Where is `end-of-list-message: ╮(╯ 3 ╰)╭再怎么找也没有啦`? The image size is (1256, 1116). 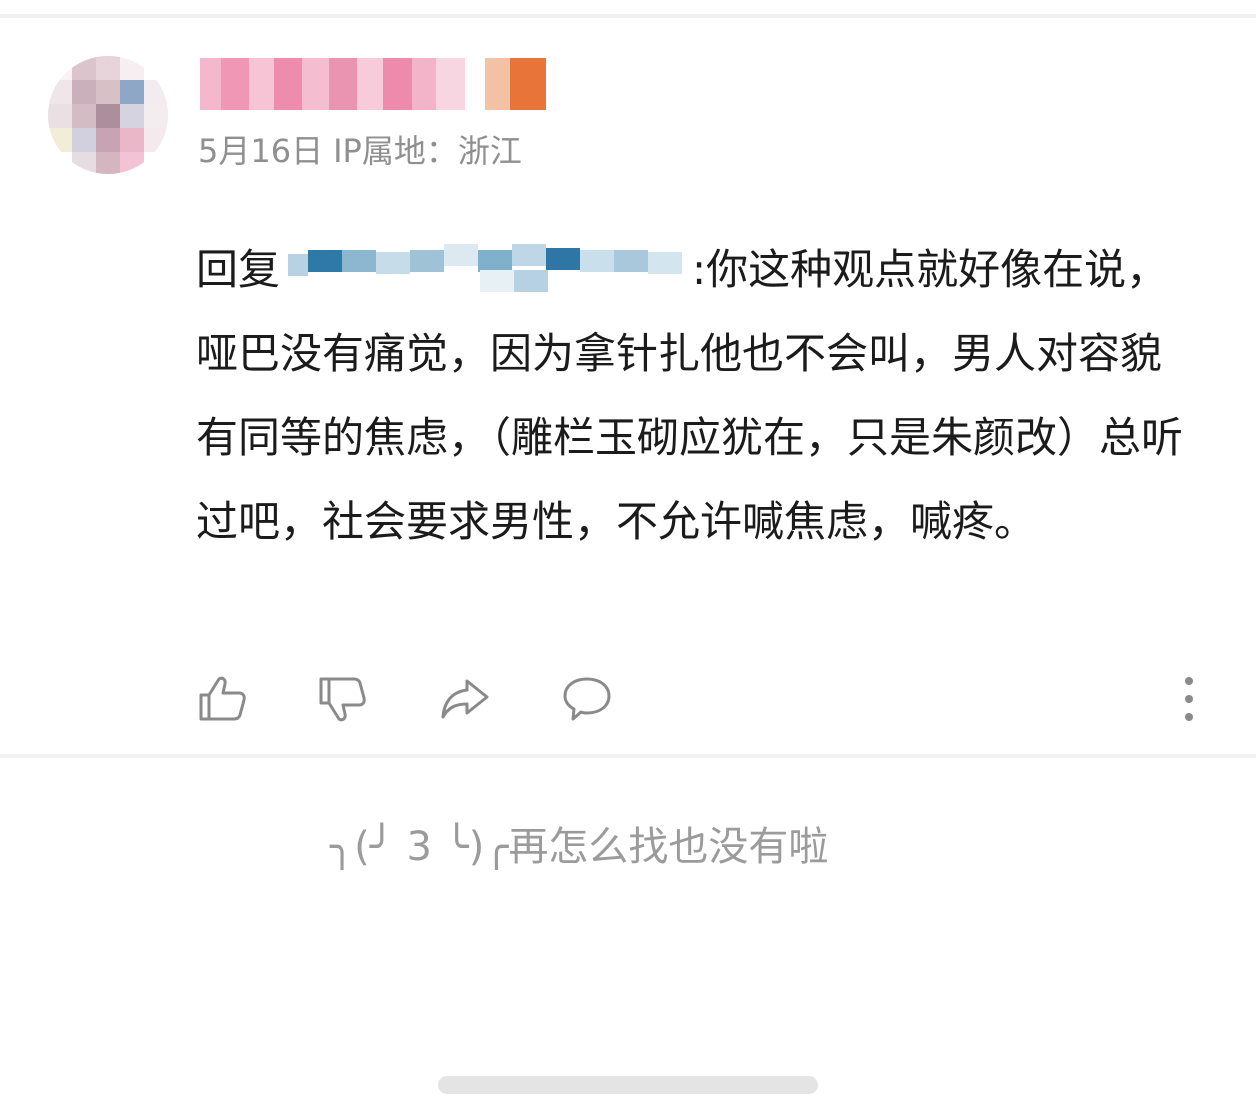 end-of-list-message: ╮(╯ 3 ╰)╭再怎么找也没有啦 is located at coordinates (579, 847).